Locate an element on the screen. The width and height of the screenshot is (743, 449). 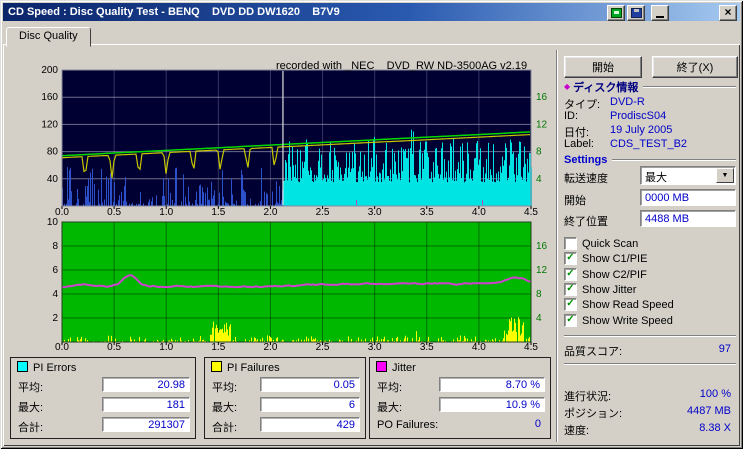
combo-dropdown-button: ▼ is located at coordinates (725, 175).